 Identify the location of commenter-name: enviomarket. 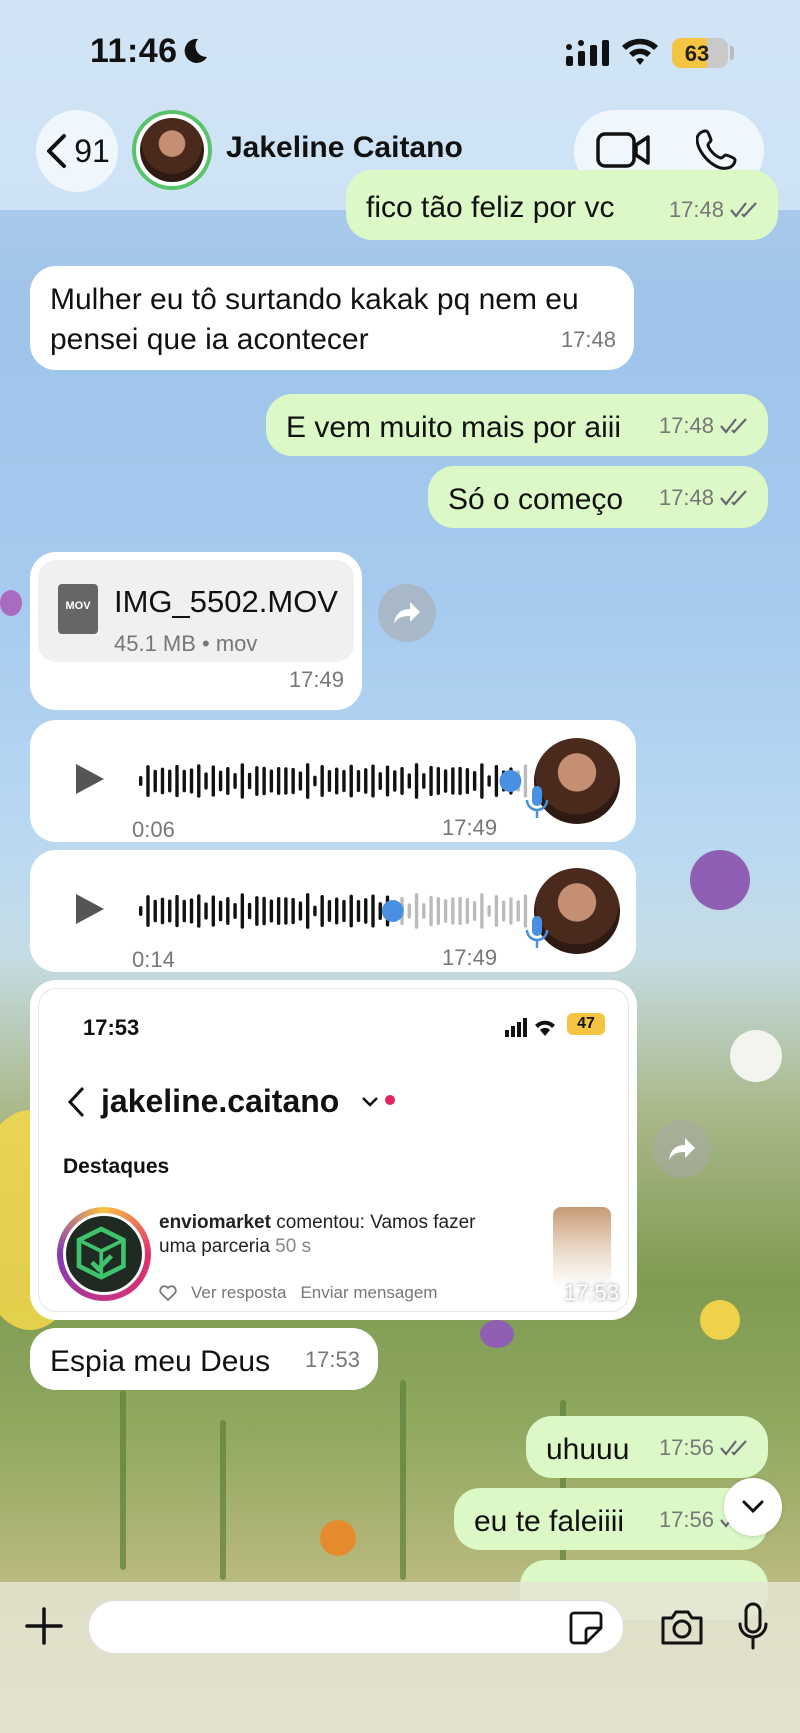
(215, 1222).